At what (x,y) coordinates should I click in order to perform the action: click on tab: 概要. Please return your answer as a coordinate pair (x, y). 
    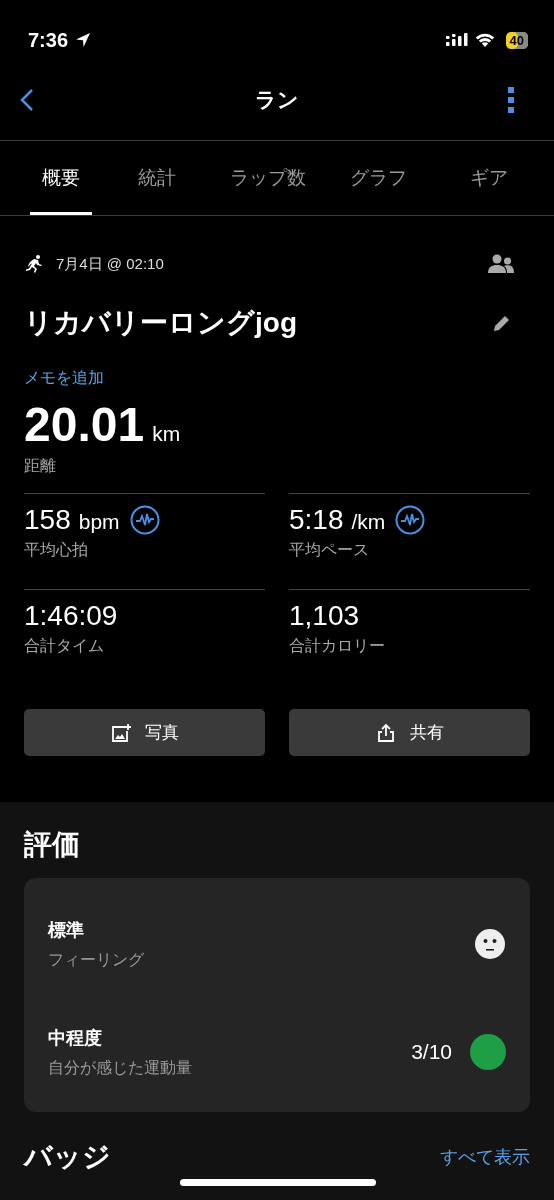
    Looking at the image, I should click on (61, 178).